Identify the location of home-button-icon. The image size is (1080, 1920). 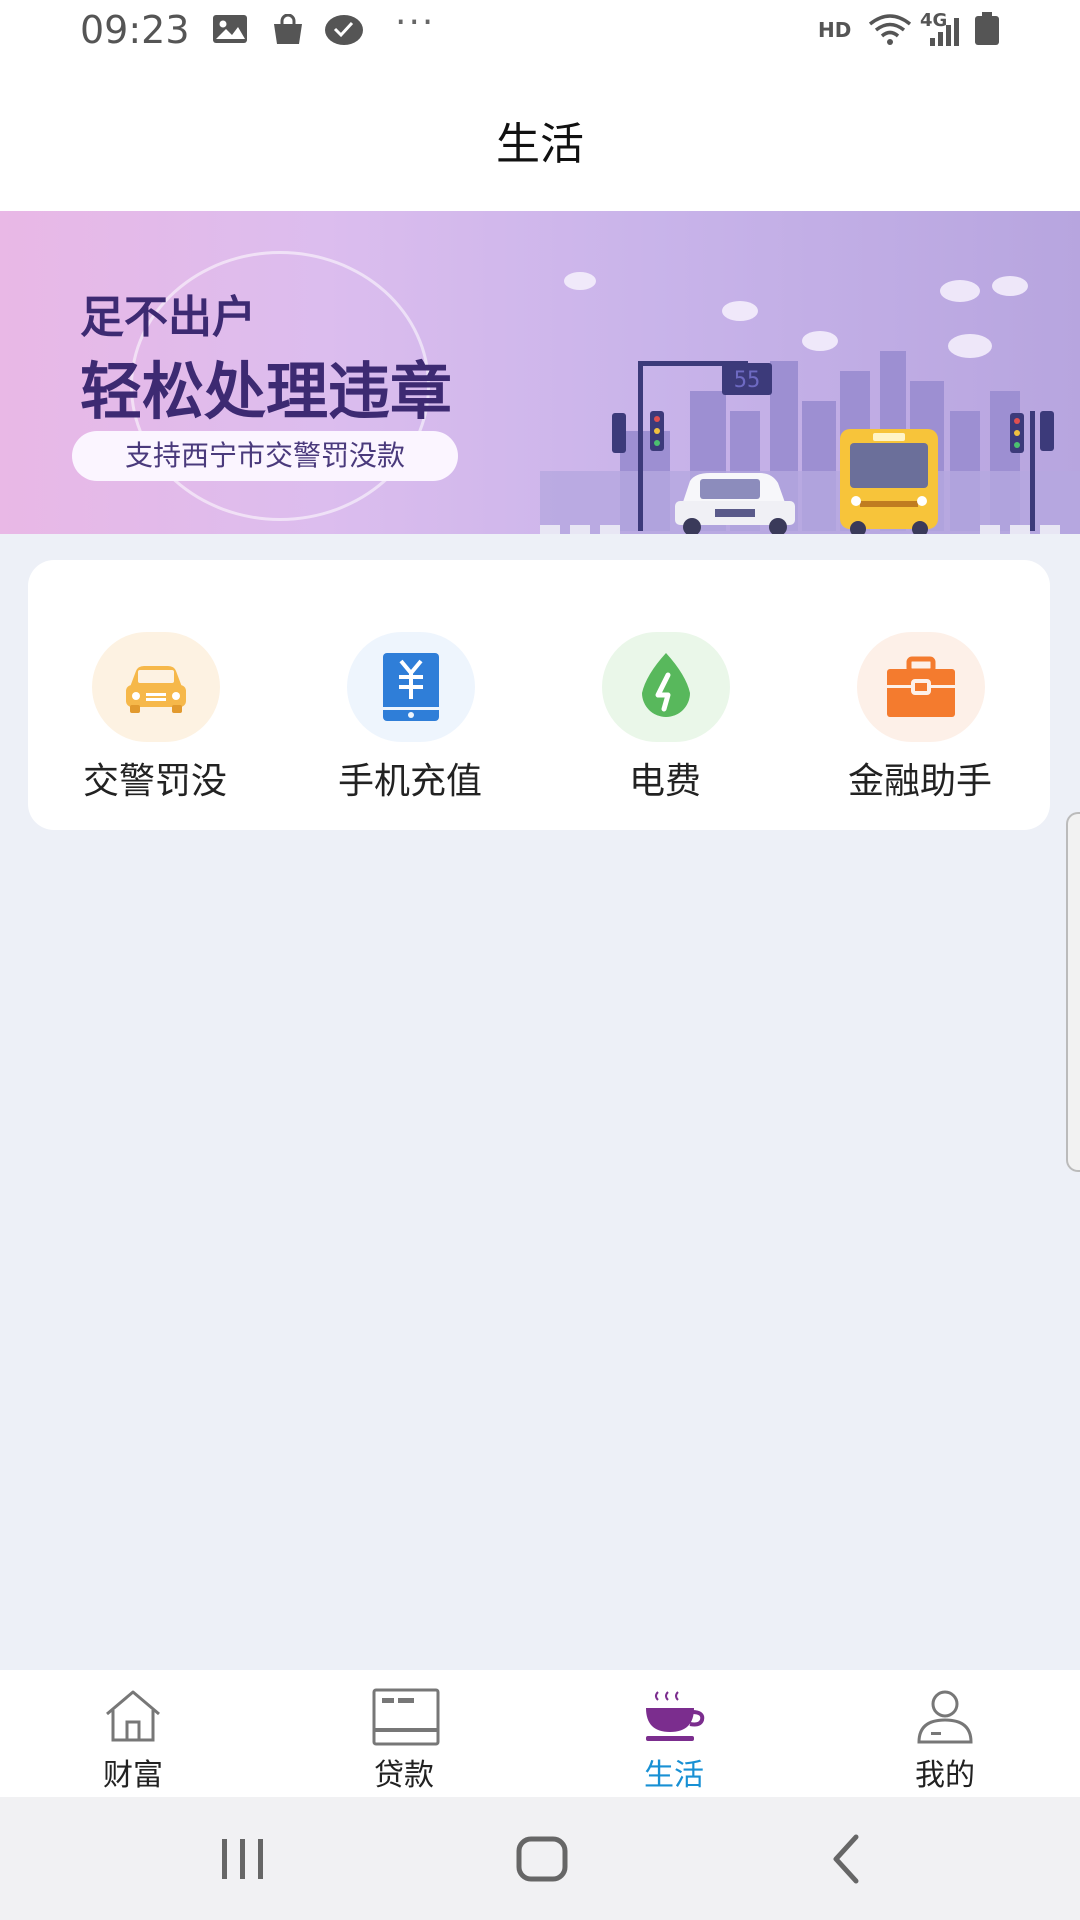
(543, 1857).